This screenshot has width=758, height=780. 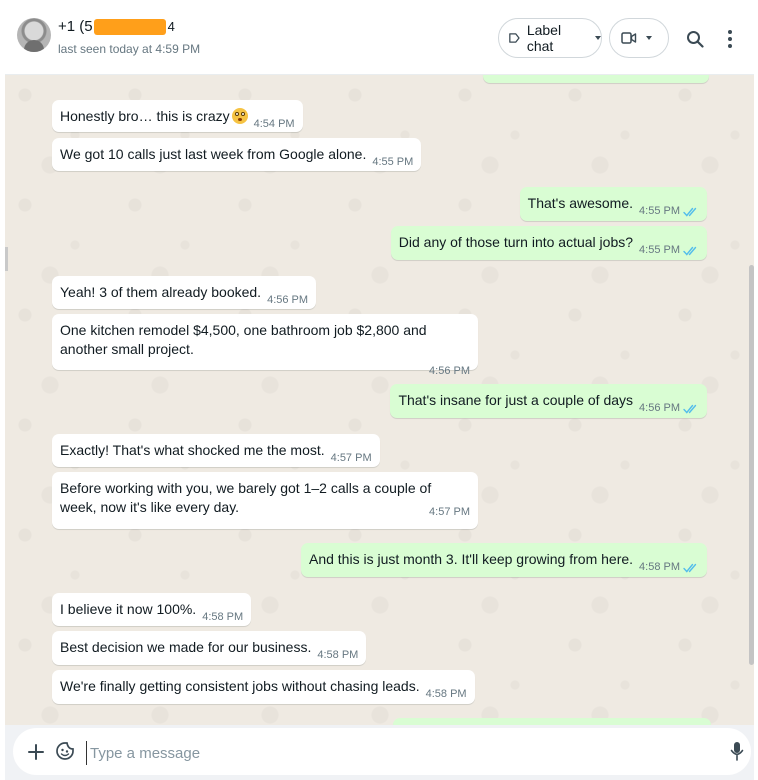 I want to click on incoming-message: Honestly bro… this is crazy 4:54 PM, so click(x=177, y=116).